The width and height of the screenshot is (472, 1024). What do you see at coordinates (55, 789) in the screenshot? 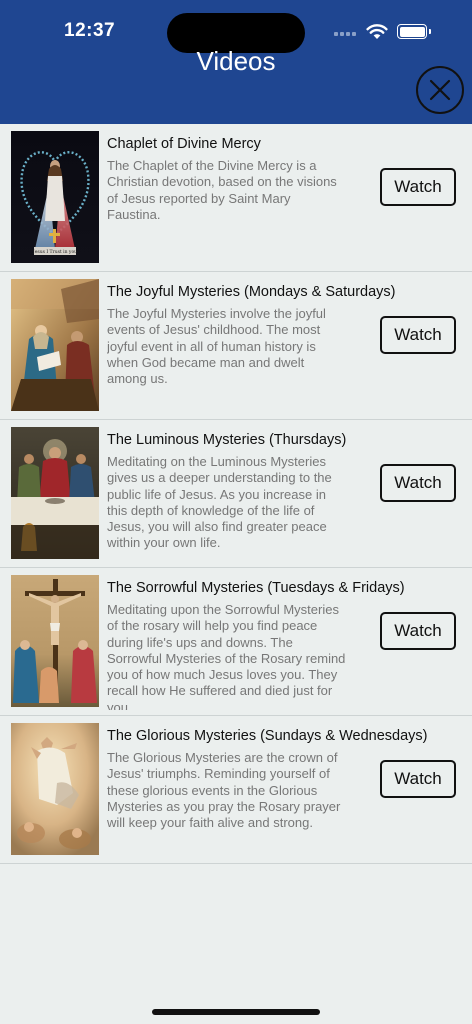
I see `ascension-image` at bounding box center [55, 789].